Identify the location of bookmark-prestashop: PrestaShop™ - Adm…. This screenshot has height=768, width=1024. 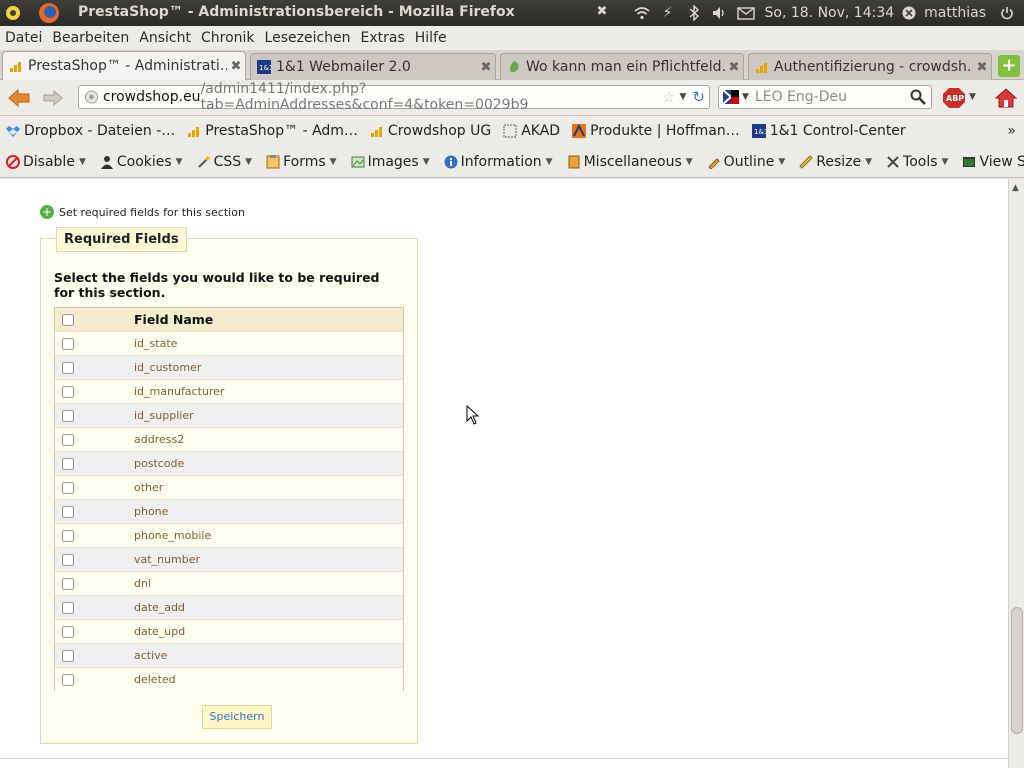
(272, 131).